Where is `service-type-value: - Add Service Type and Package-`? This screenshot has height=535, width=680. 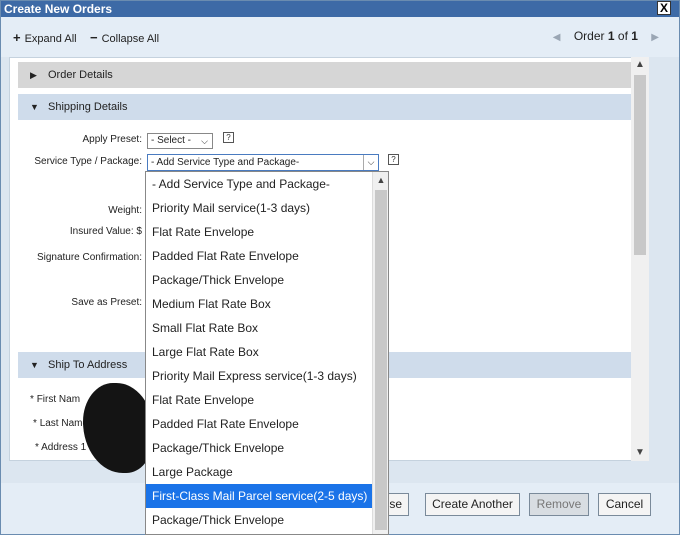
service-type-value: - Add Service Type and Package- is located at coordinates (225, 162).